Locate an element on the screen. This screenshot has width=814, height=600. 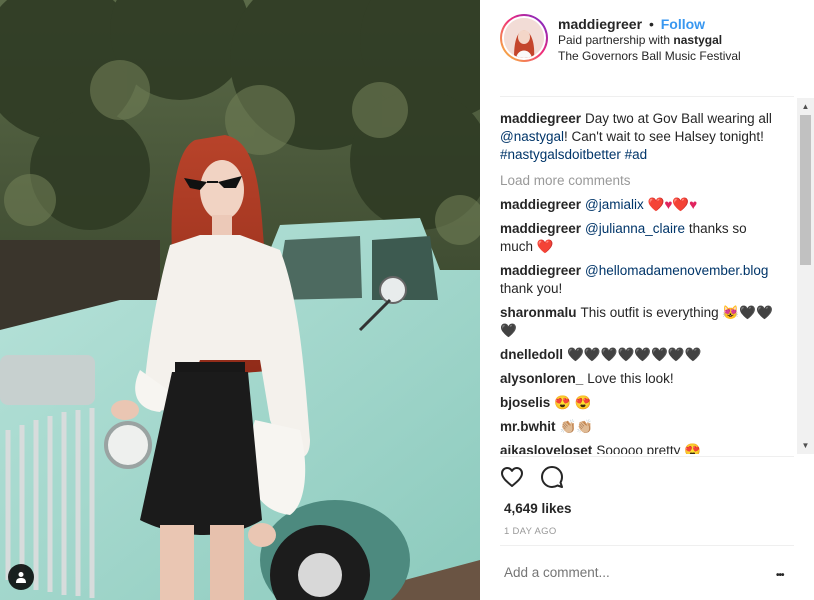
avatar is located at coordinates (524, 38).